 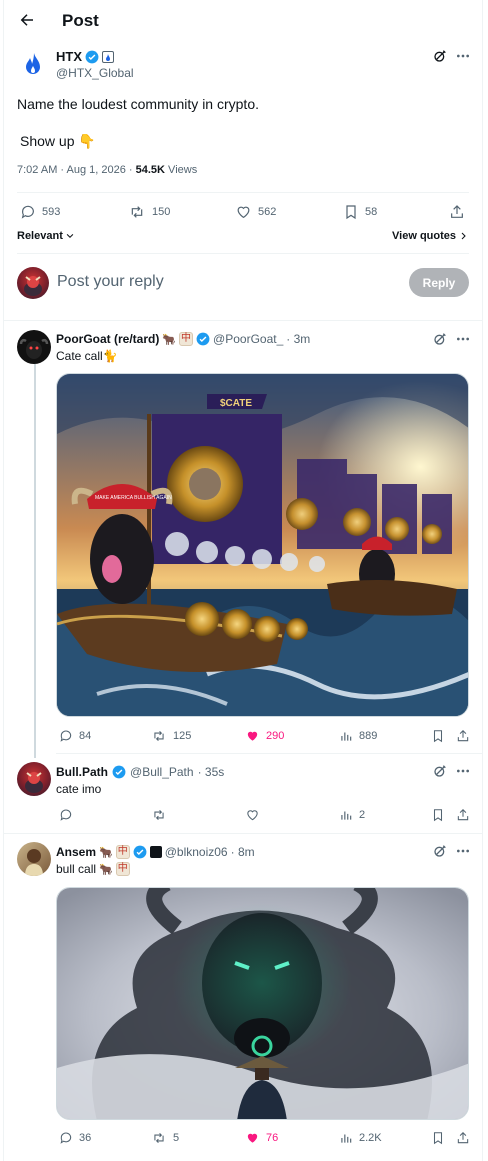 I want to click on reply-text: cate imo, so click(x=79, y=789).